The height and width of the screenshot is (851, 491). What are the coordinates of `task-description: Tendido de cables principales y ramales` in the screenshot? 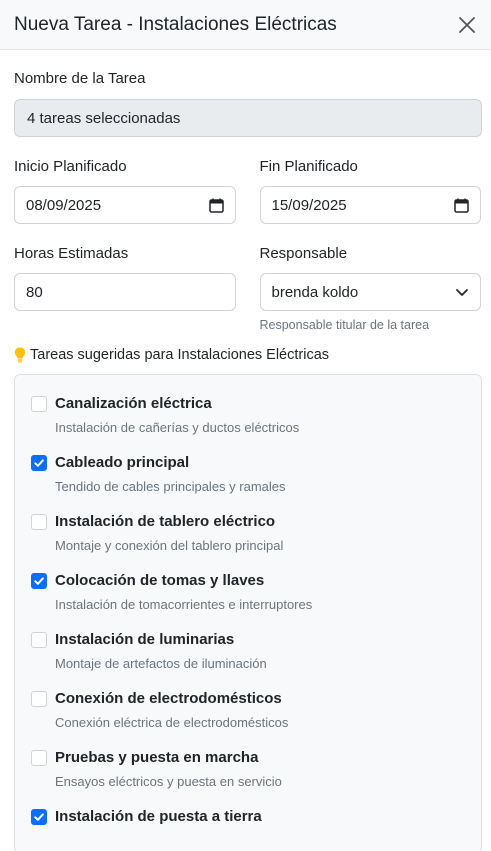 It's located at (170, 486).